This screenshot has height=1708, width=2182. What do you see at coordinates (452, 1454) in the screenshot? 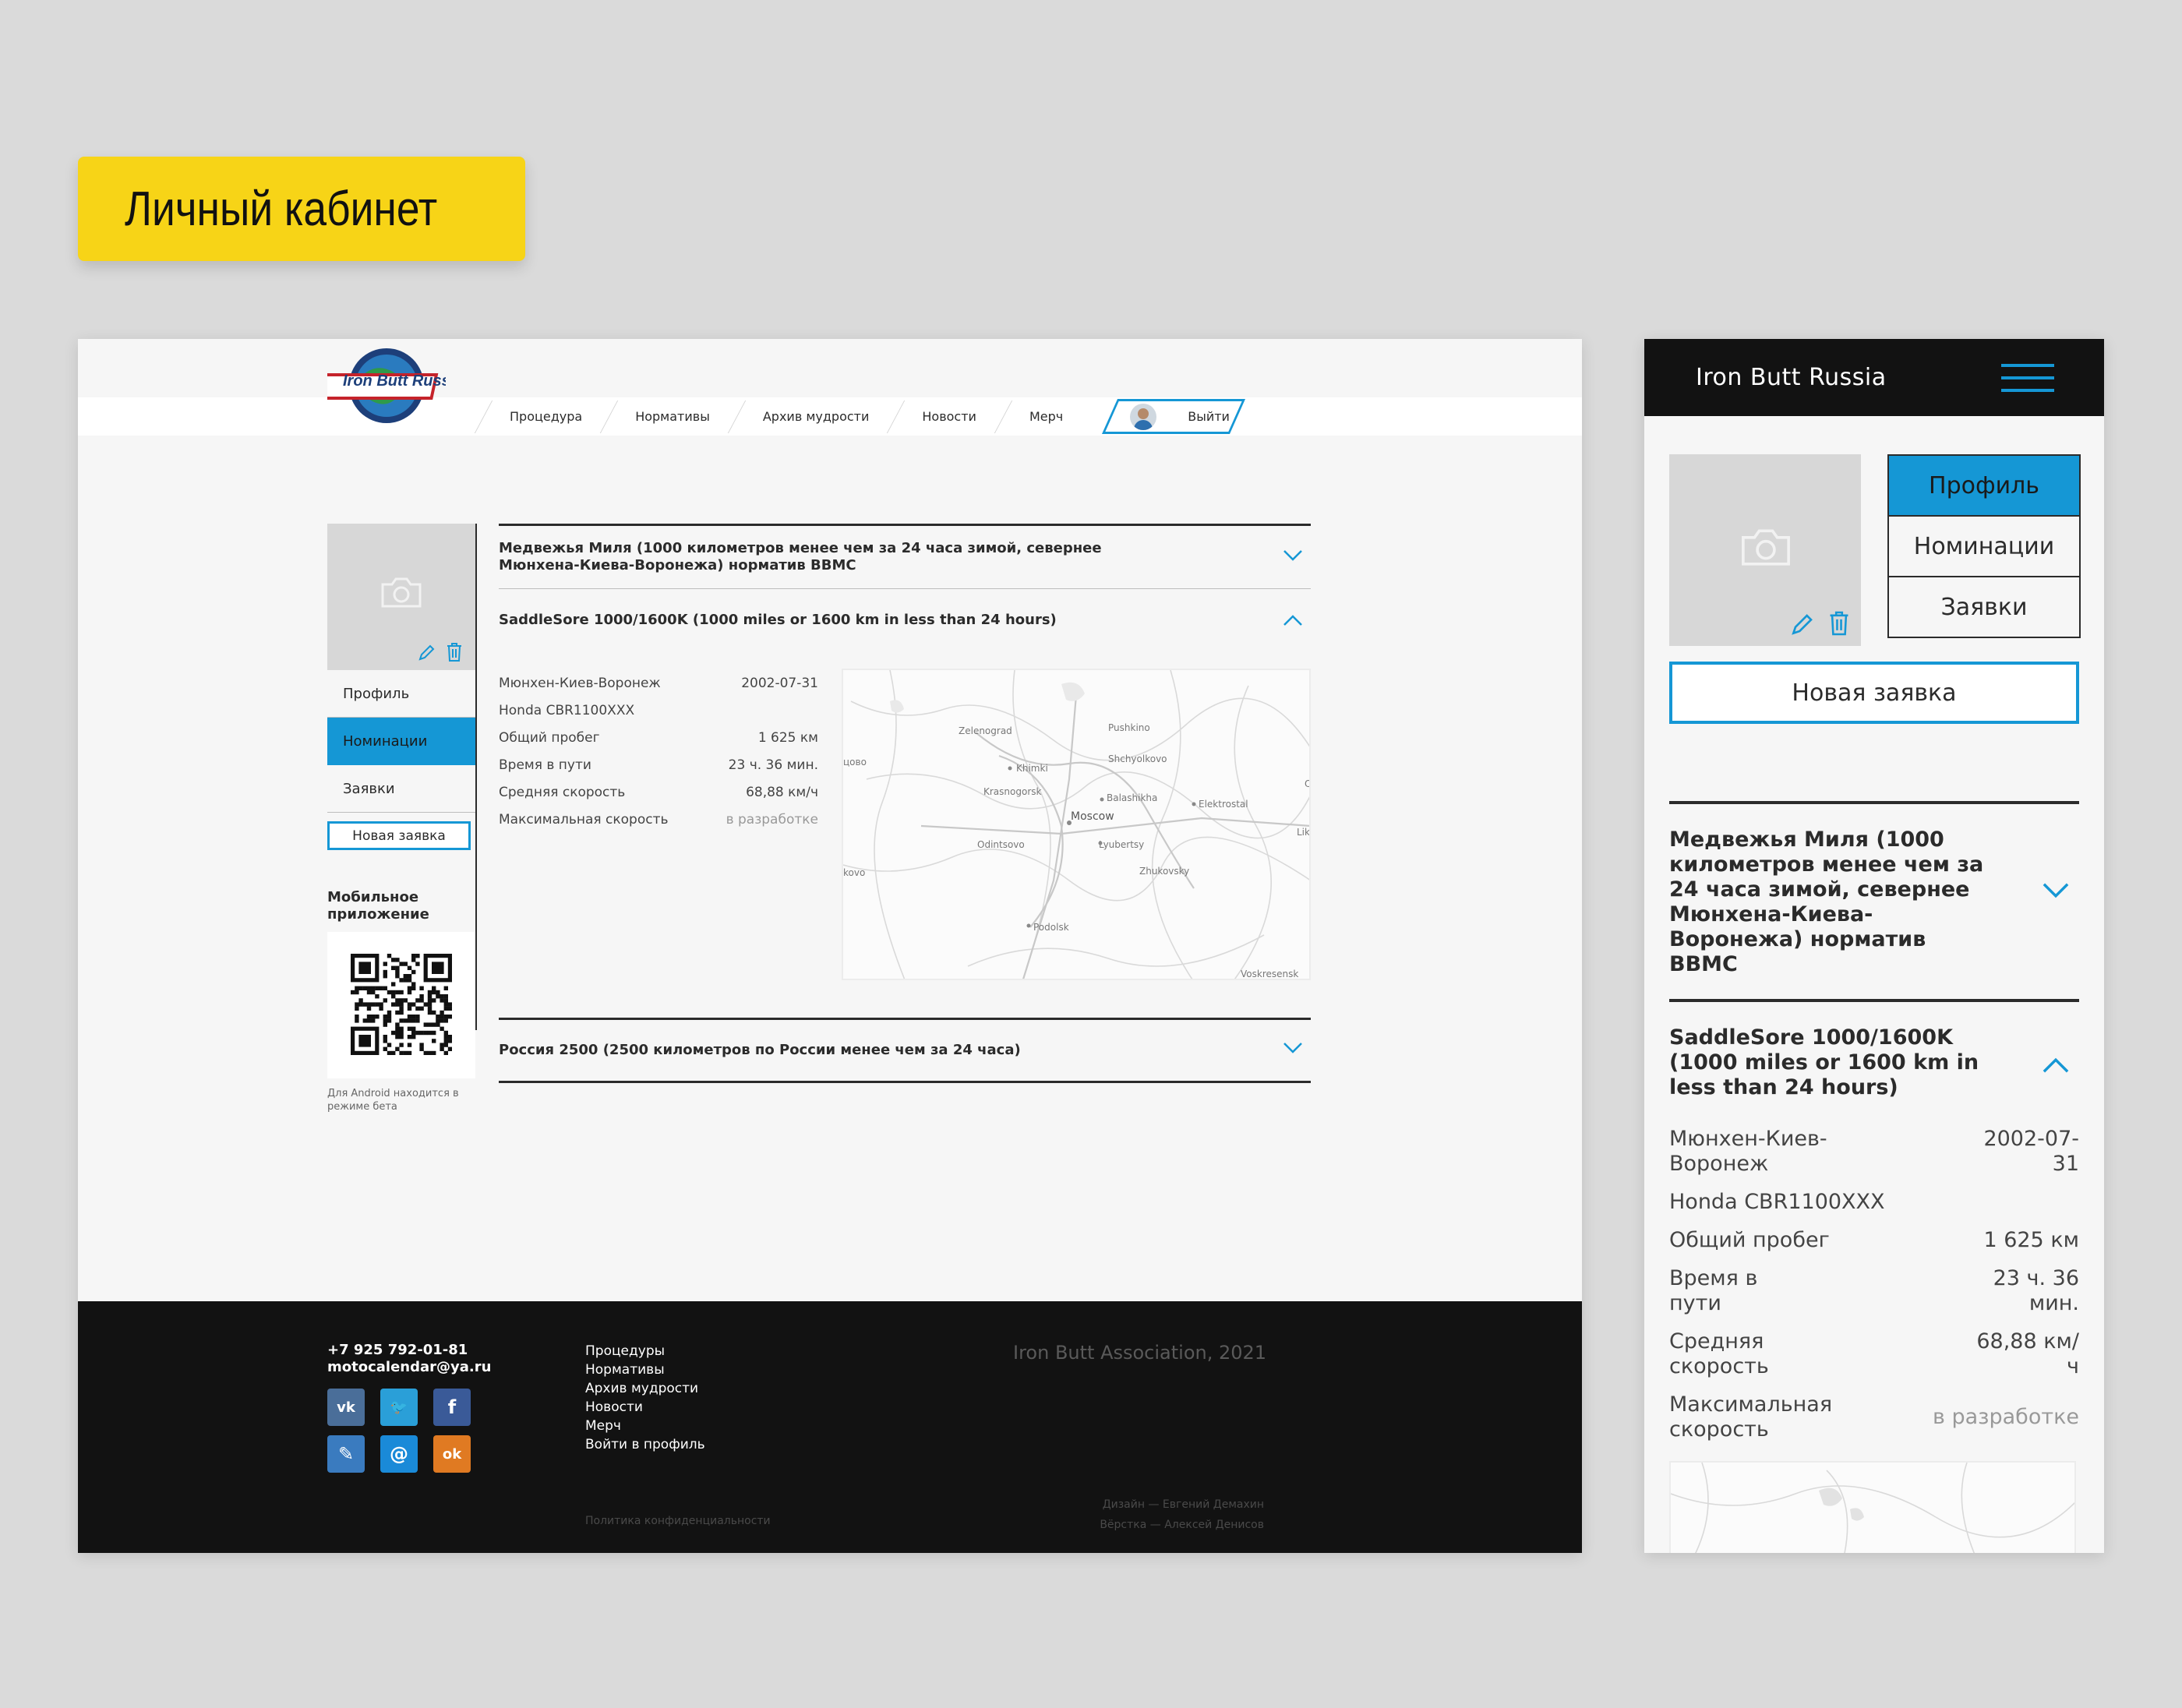
I see `odnoklassniki-icon: ok` at bounding box center [452, 1454].